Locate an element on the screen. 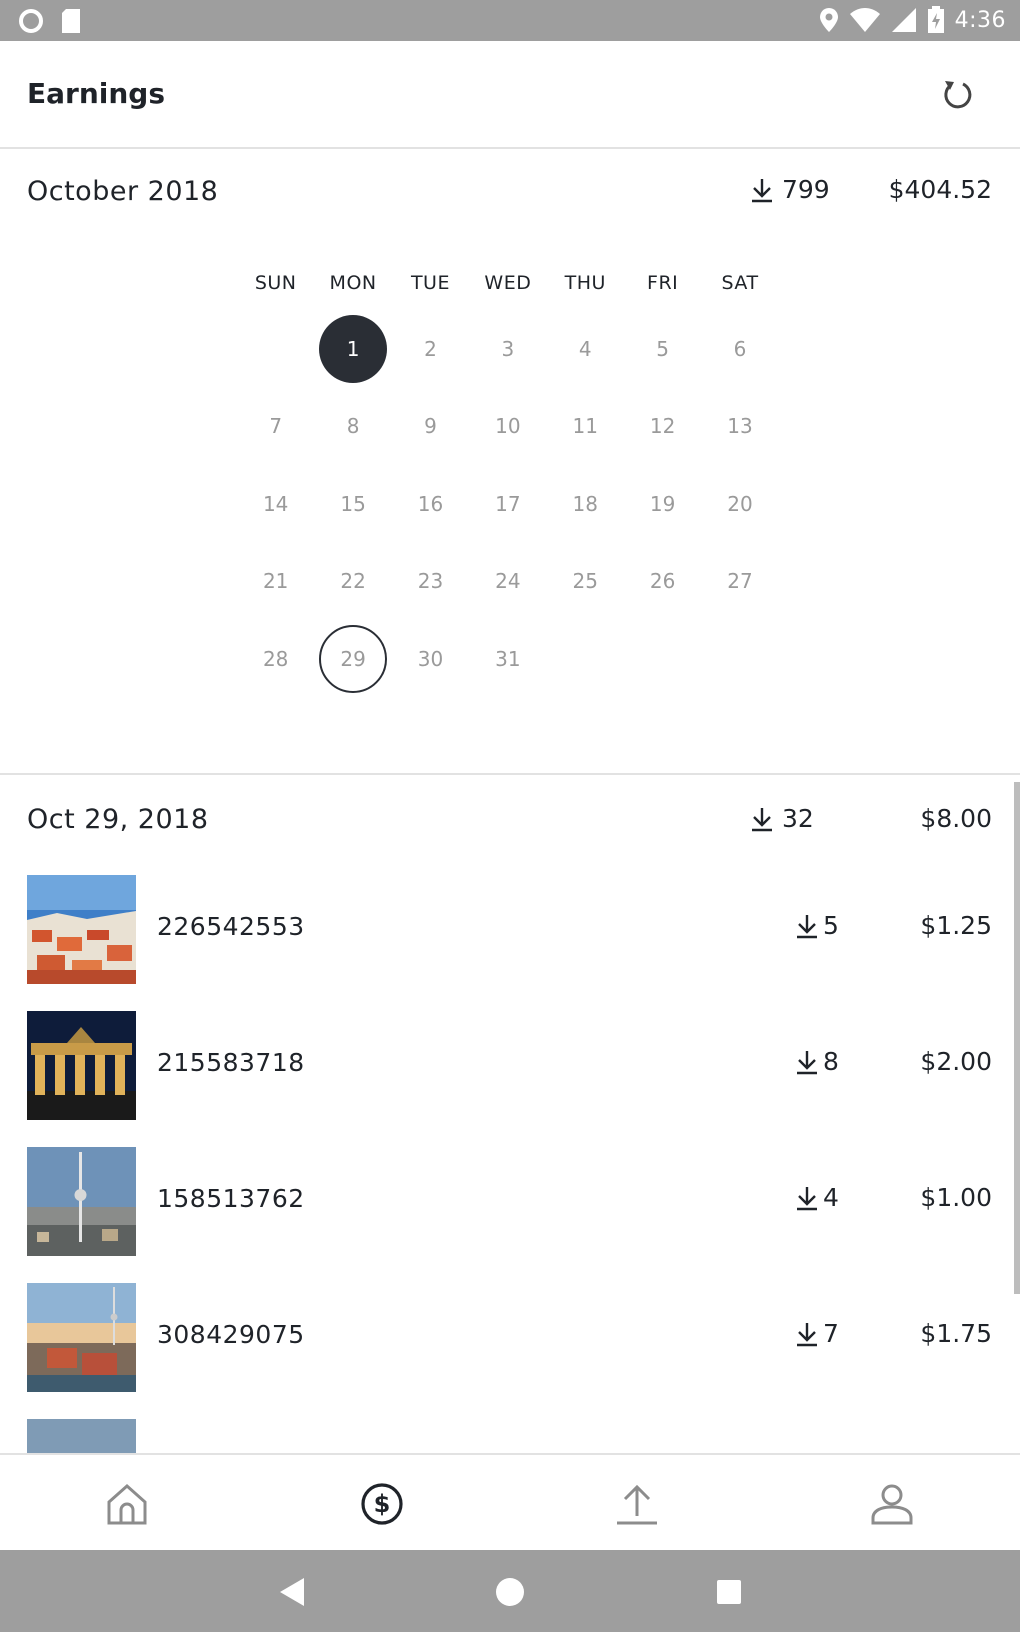  calendar-day-number: 16 is located at coordinates (430, 503).